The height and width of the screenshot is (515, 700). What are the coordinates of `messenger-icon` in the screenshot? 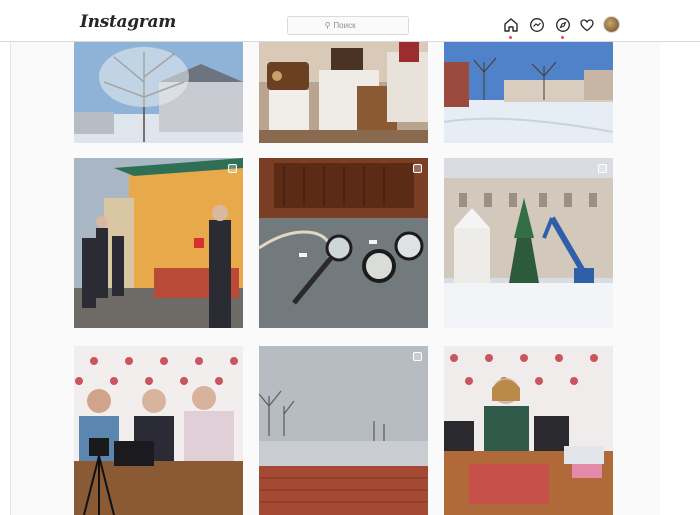 It's located at (537, 25).